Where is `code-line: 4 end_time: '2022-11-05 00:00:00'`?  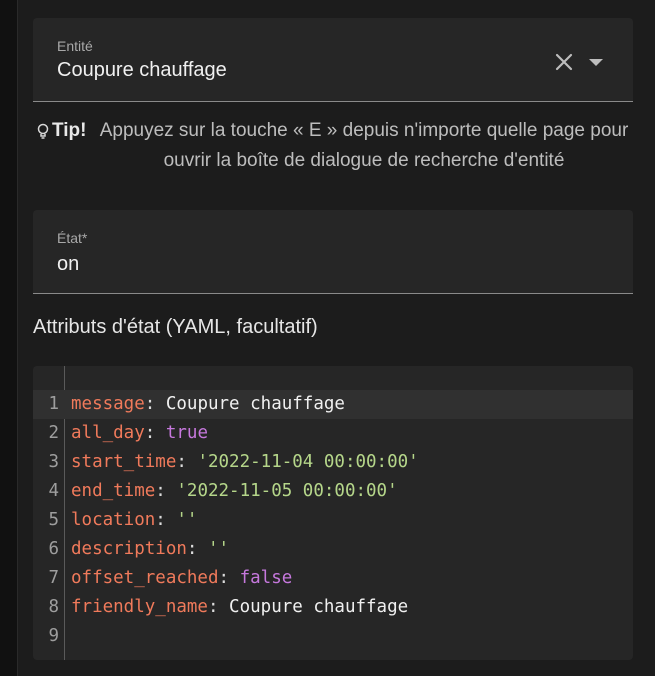 code-line: 4 end_time: '2022-11-05 00:00:00' is located at coordinates (333, 491).